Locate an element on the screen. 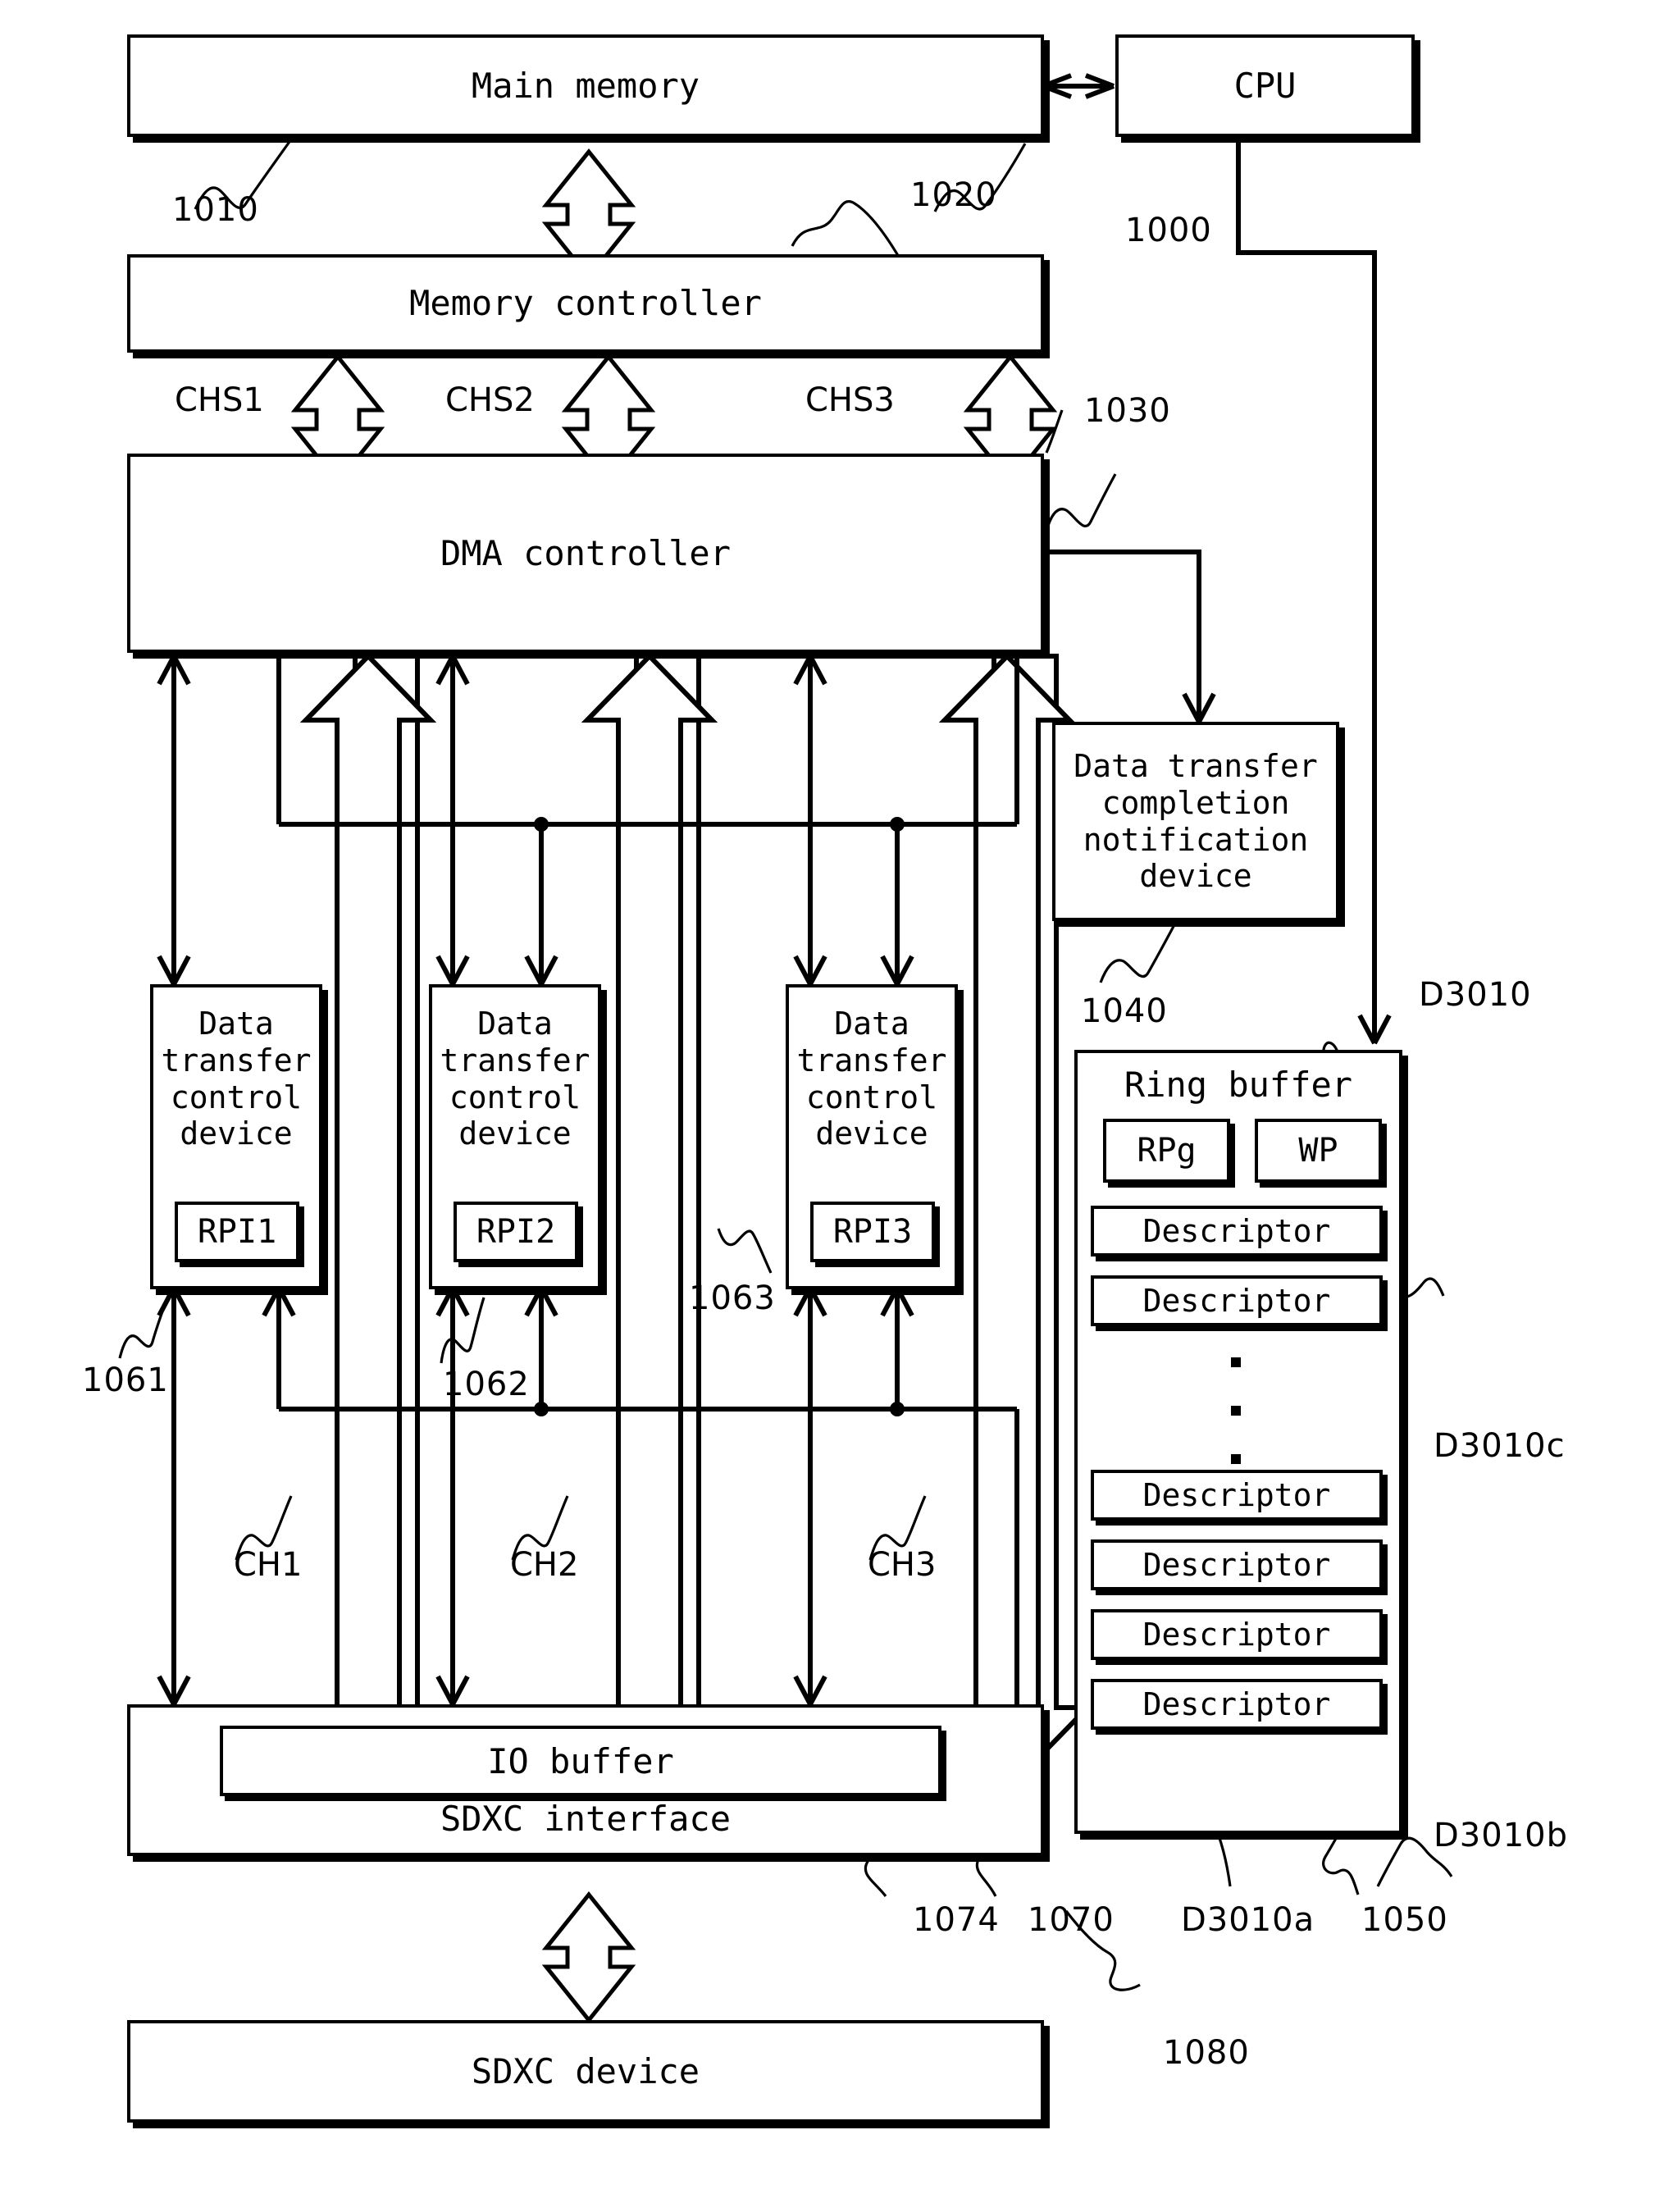  ref-numeral-1040: 1040 is located at coordinates (1124, 1011).